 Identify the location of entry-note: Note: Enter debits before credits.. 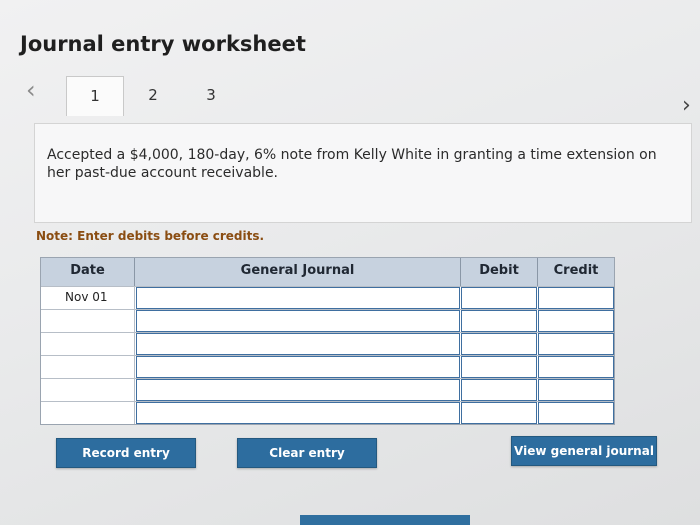
(150, 236).